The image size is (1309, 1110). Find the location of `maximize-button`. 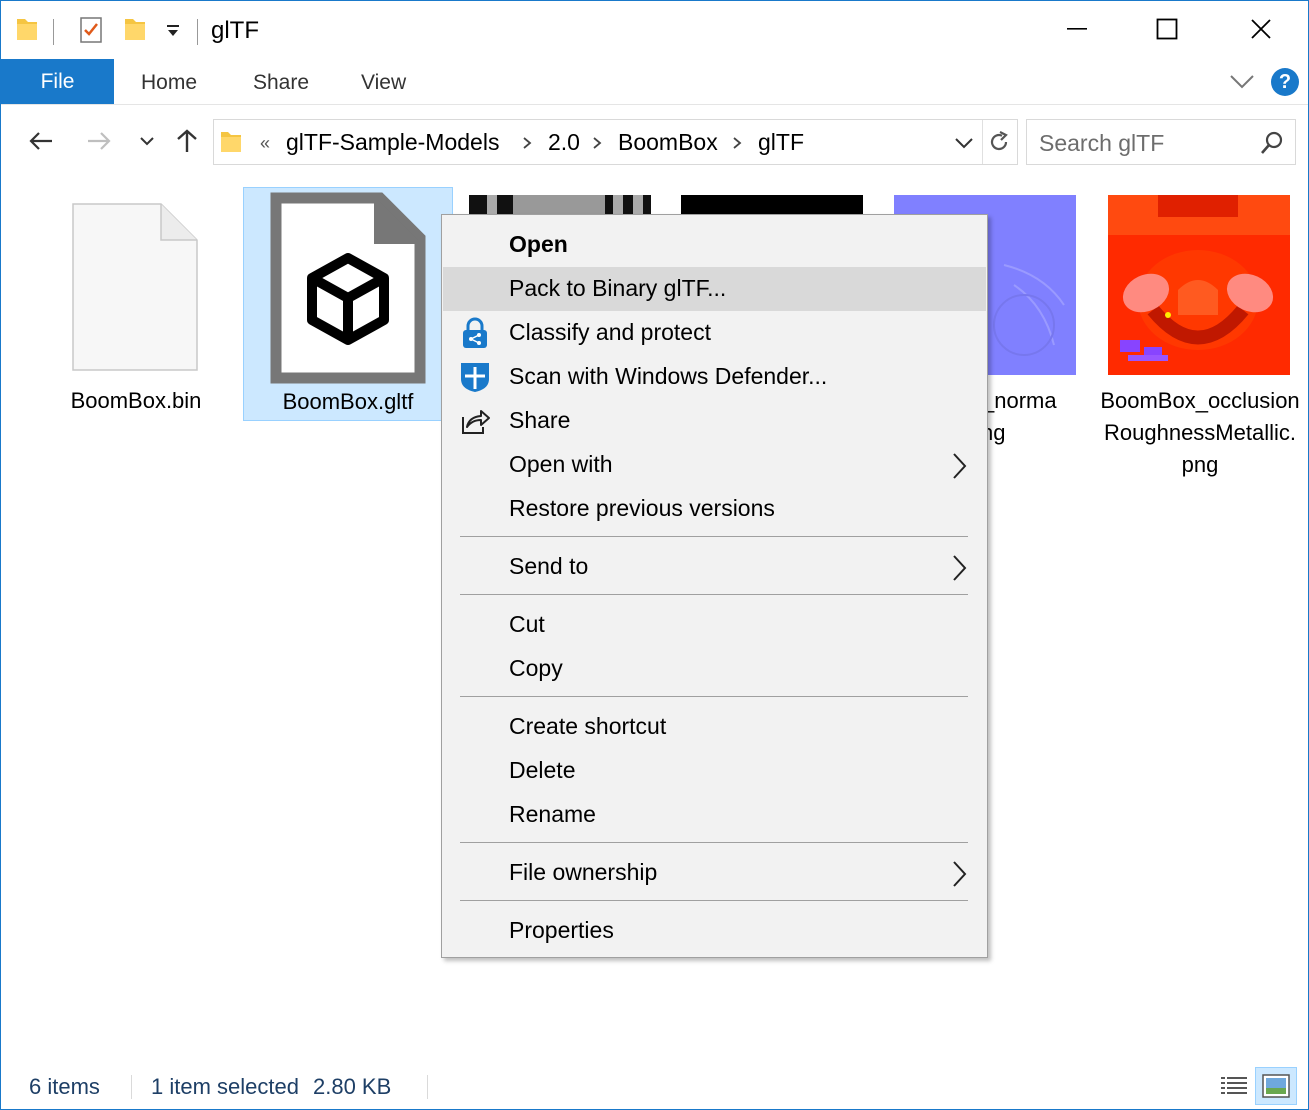

maximize-button is located at coordinates (1167, 29).